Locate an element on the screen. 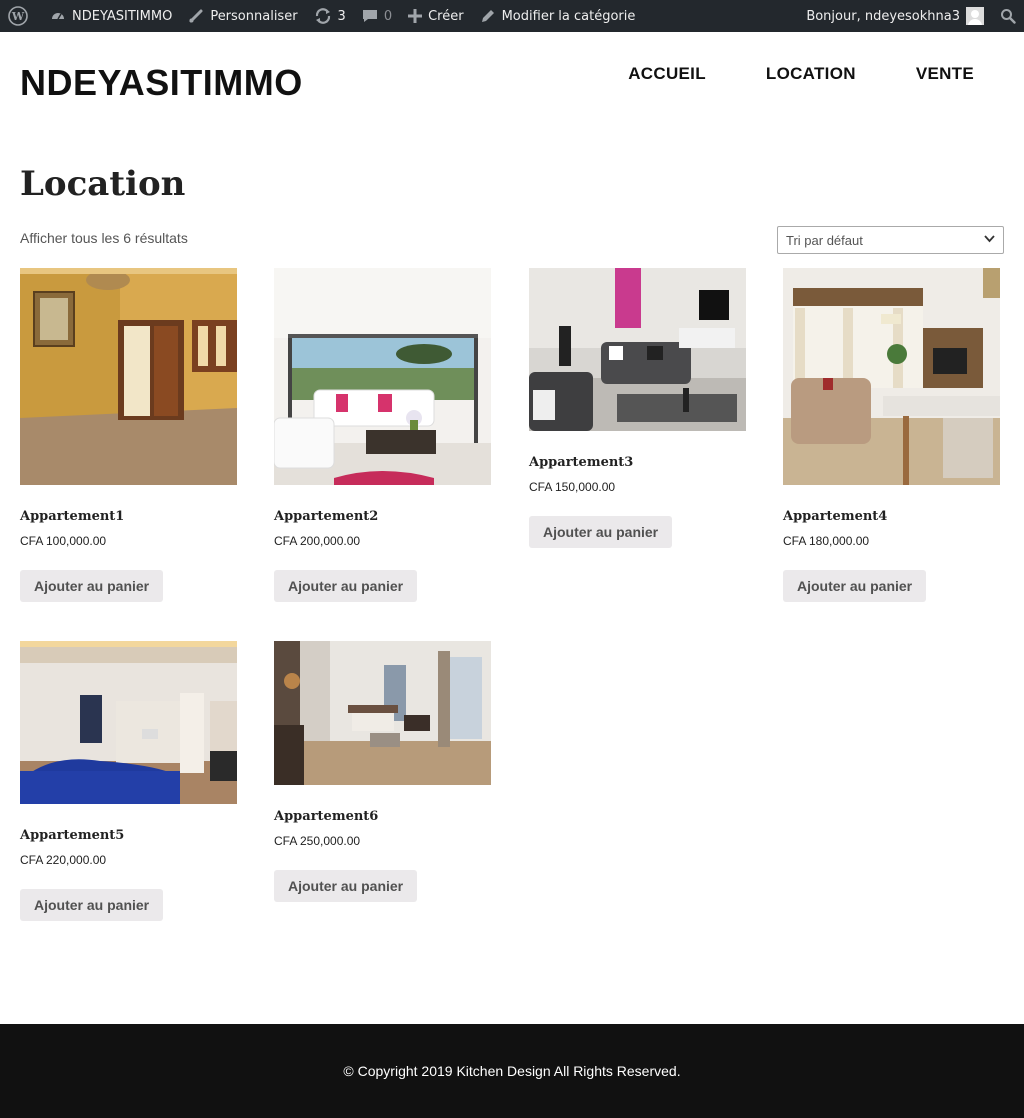 The height and width of the screenshot is (1118, 1024). nav-item-accueil: ACCUEIL is located at coordinates (667, 74).